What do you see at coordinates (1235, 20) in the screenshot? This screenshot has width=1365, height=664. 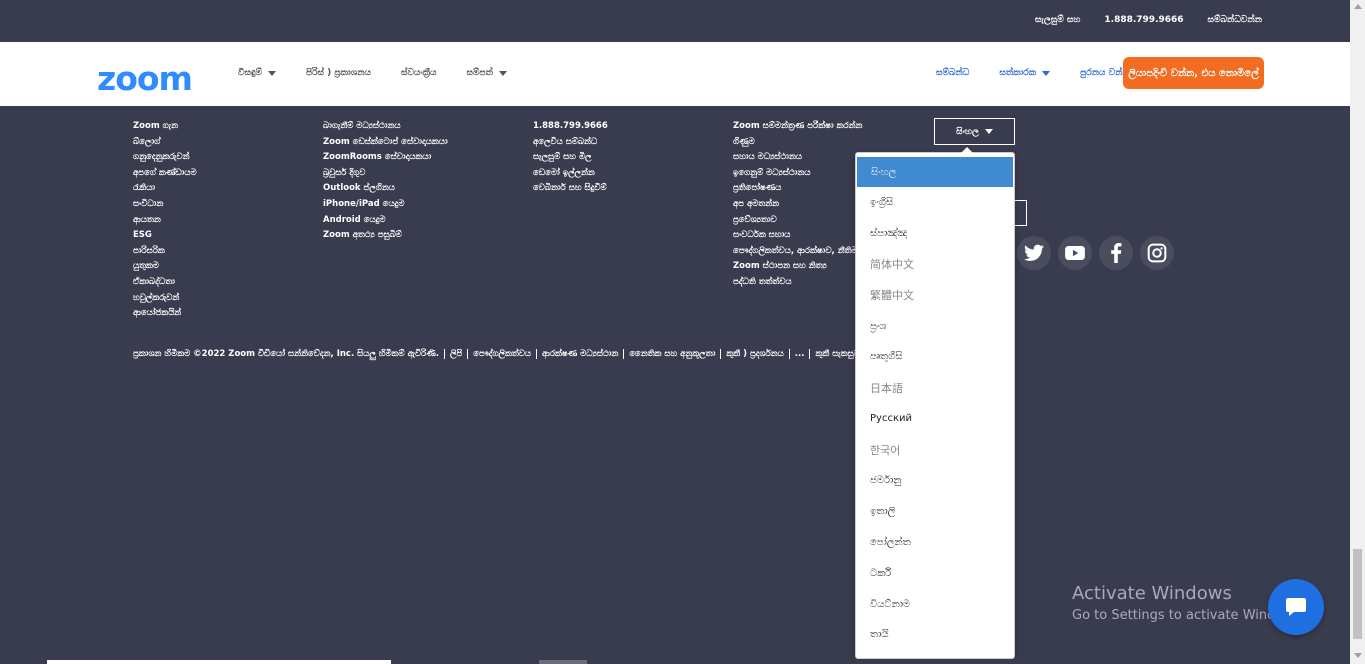 I see `top-link: සම්බන්ධවන්න` at bounding box center [1235, 20].